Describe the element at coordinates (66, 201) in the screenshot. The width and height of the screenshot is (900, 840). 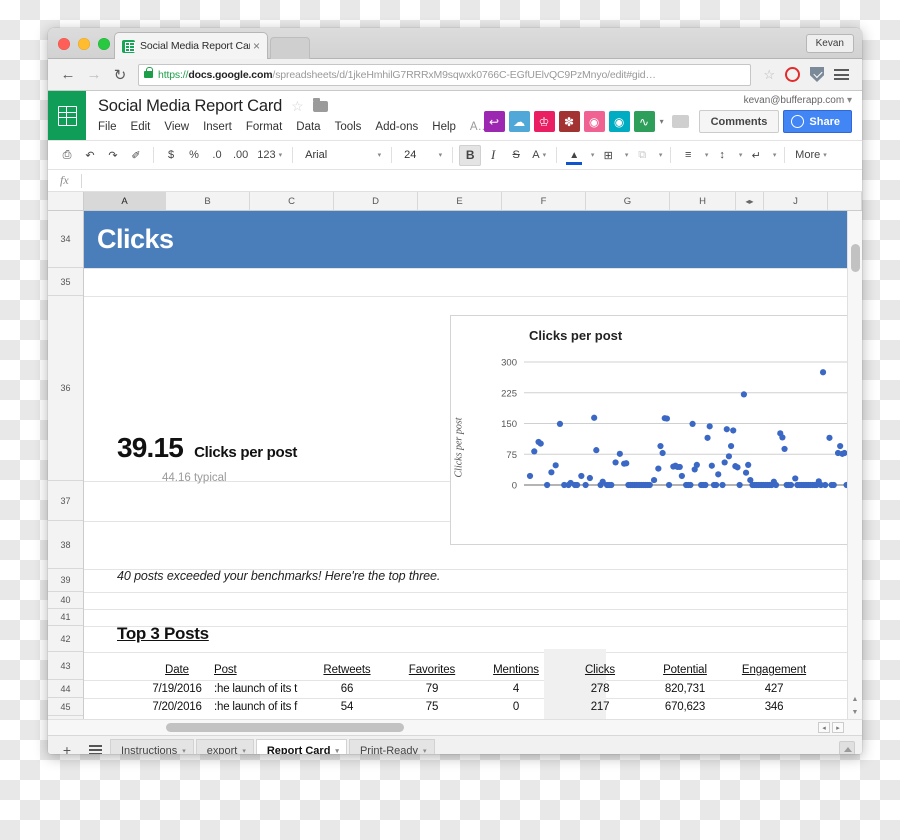
I see `select-all-corner` at that location.